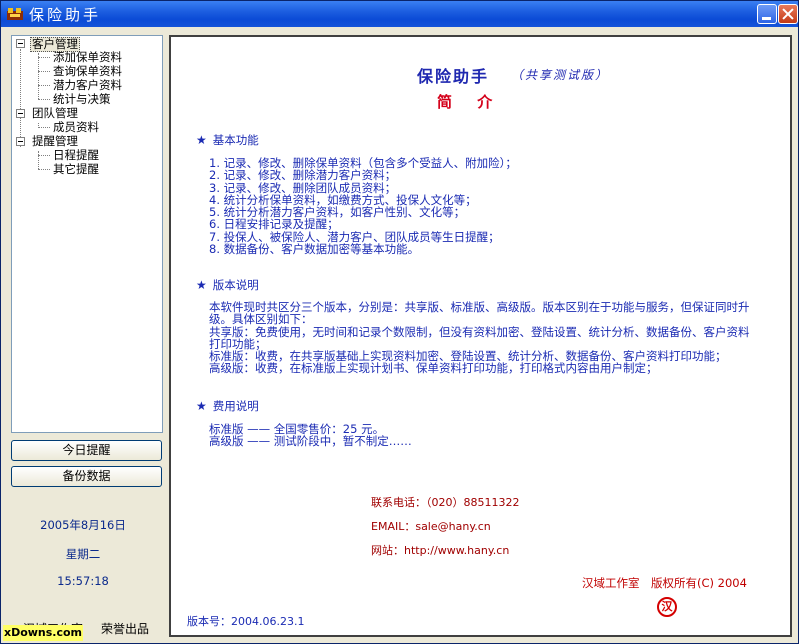  Describe the element at coordinates (235, 285) in the screenshot. I see `version-title: 版本说明` at that location.